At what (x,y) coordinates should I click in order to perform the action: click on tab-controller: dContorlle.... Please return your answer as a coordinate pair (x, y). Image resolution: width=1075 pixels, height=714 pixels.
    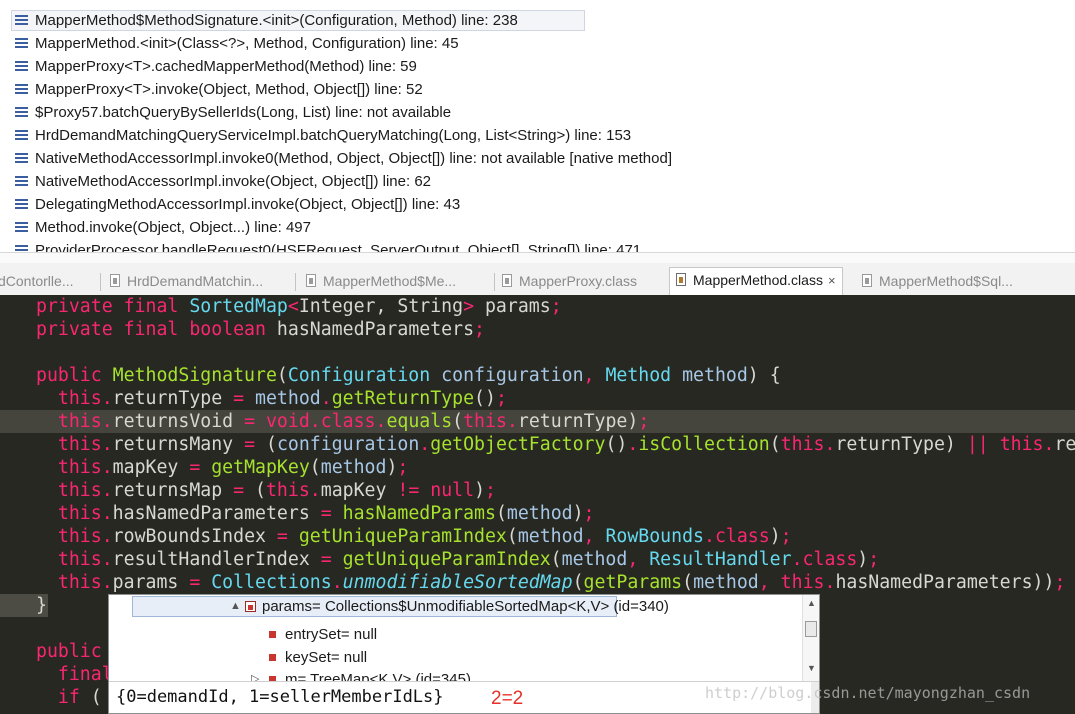
    Looking at the image, I should click on (36, 282).